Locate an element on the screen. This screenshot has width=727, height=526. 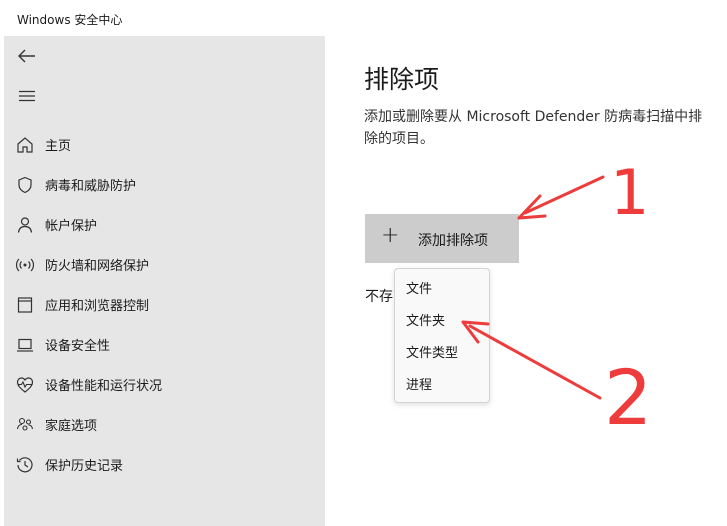
app-window-icon is located at coordinates (25, 305).